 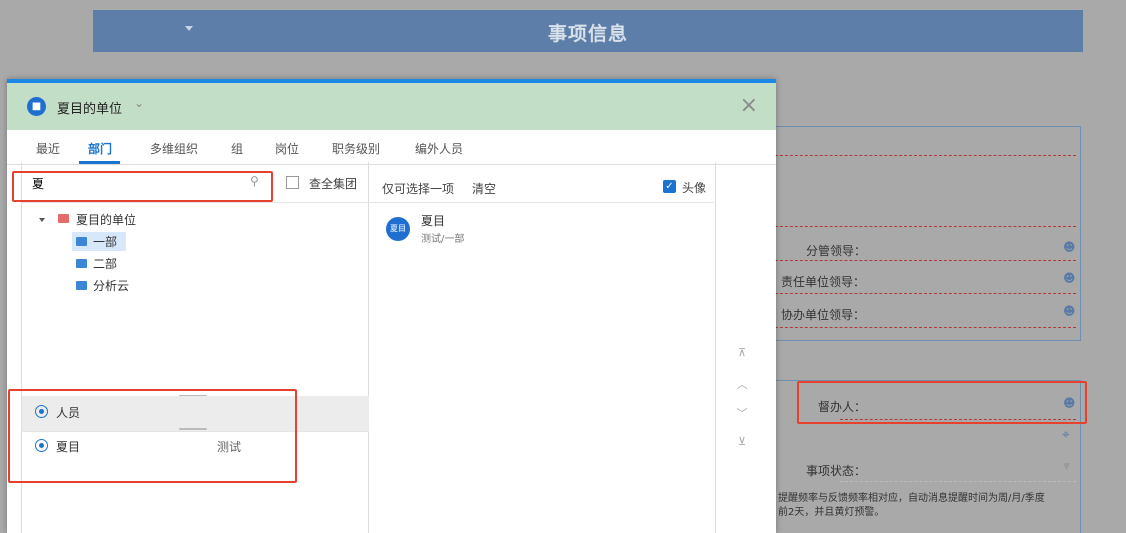 What do you see at coordinates (484, 188) in the screenshot?
I see `clear-button: 清空` at bounding box center [484, 188].